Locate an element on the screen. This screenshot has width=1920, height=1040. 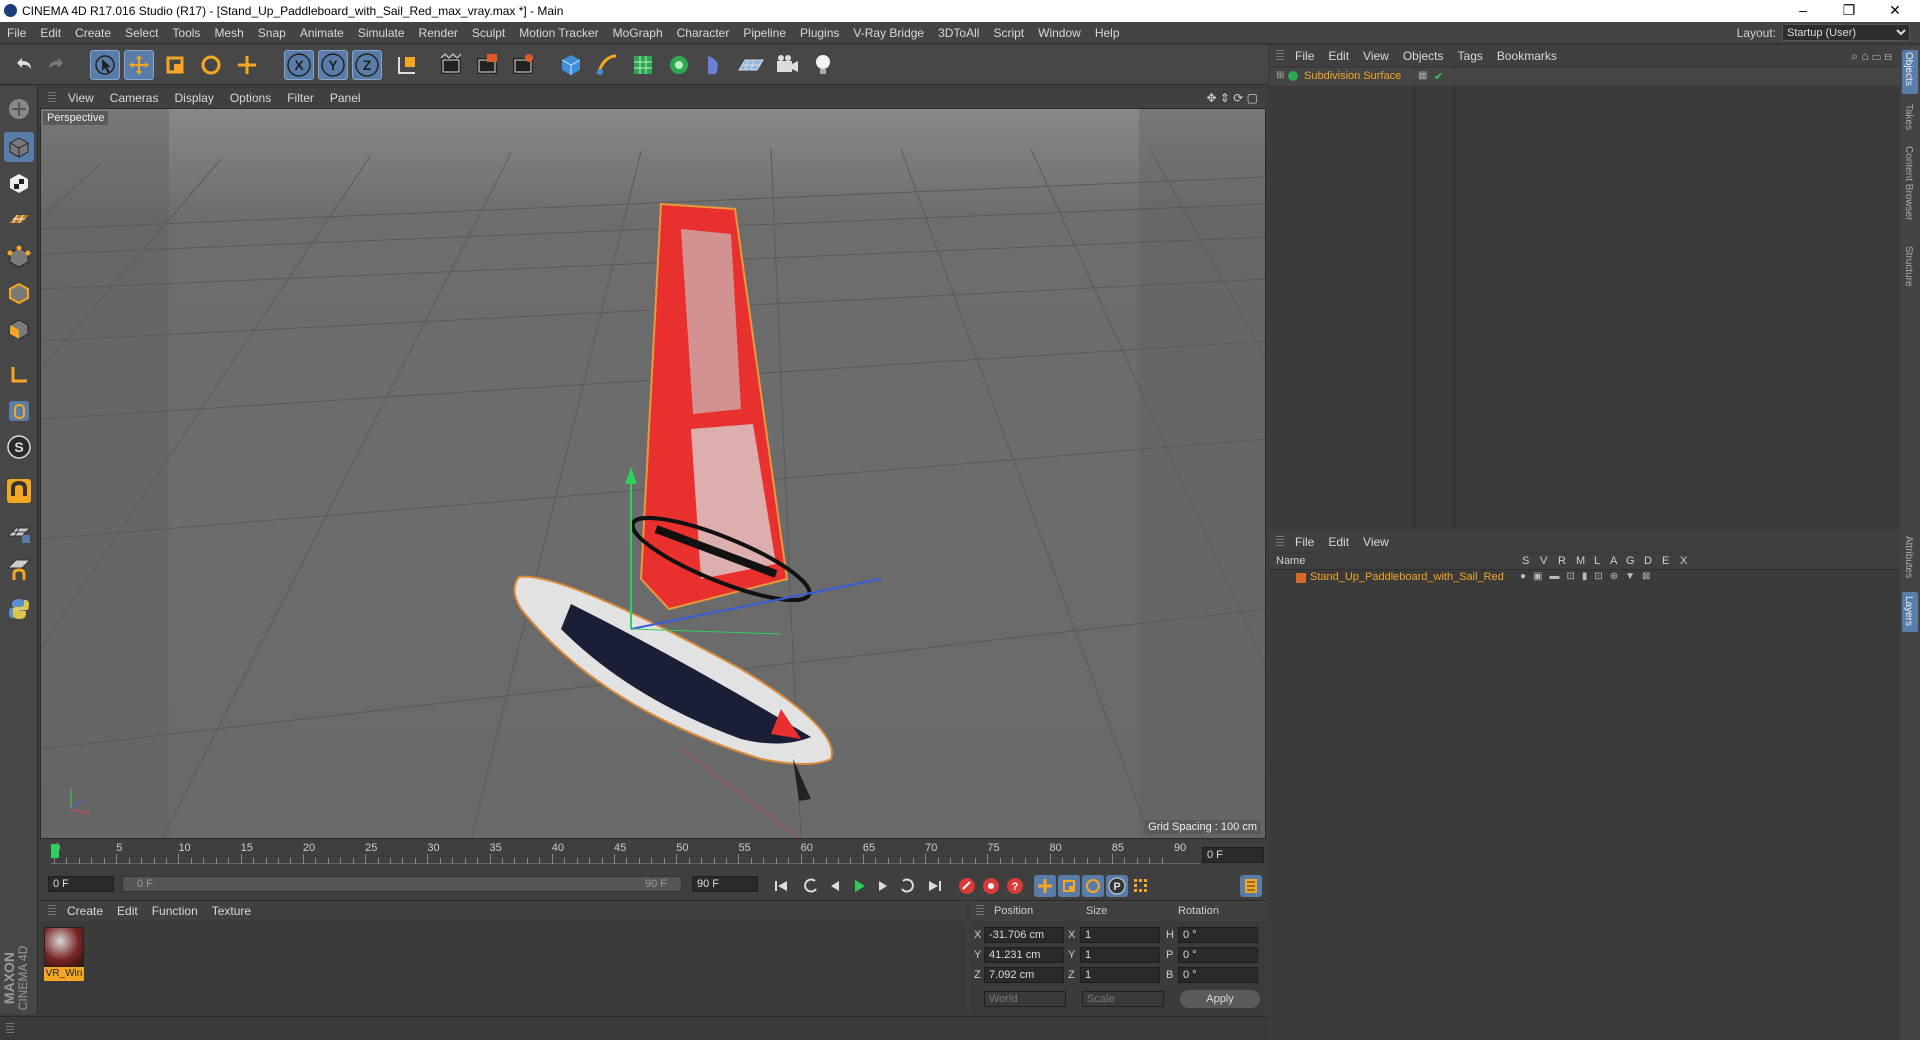
render-picture-viewer-icon is located at coordinates (487, 65).